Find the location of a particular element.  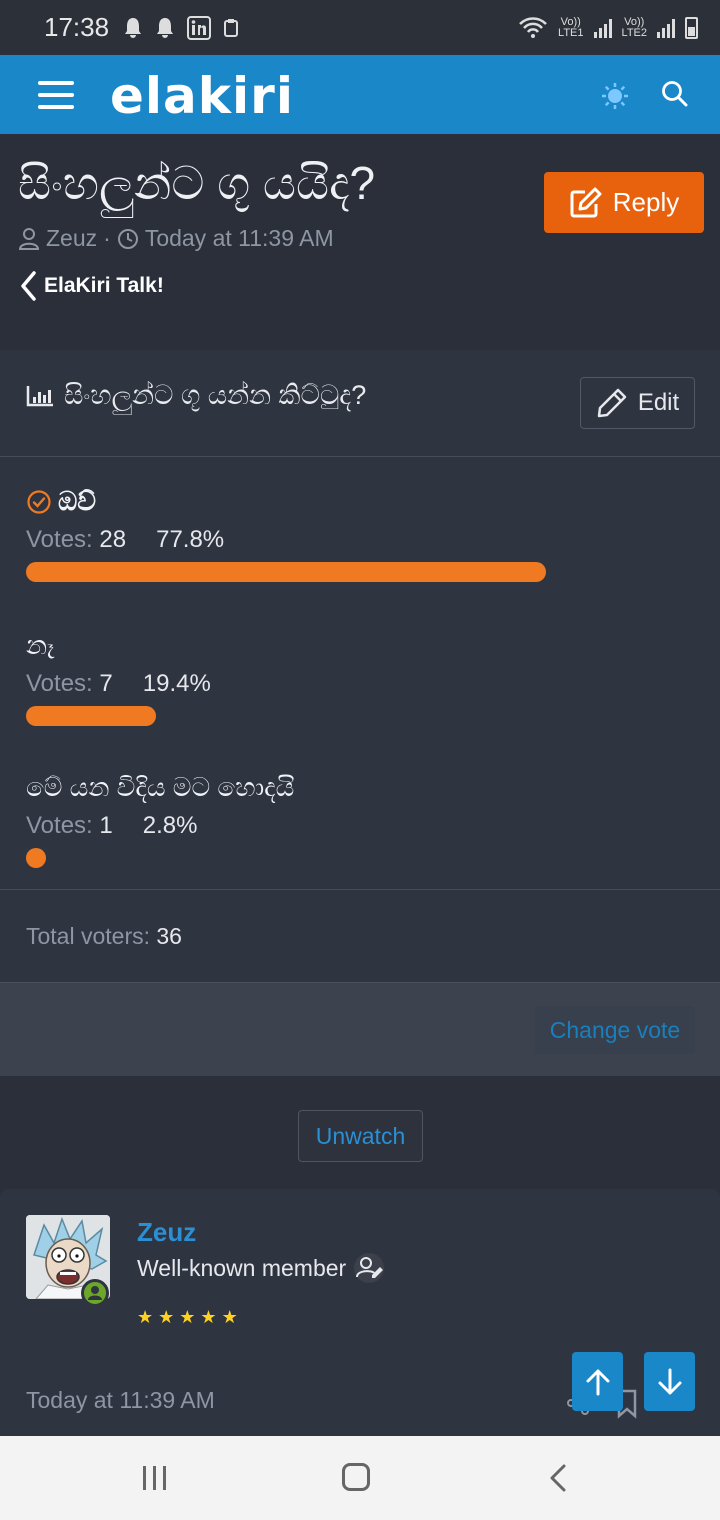

change-vote-button: Change vote is located at coordinates (615, 1030).